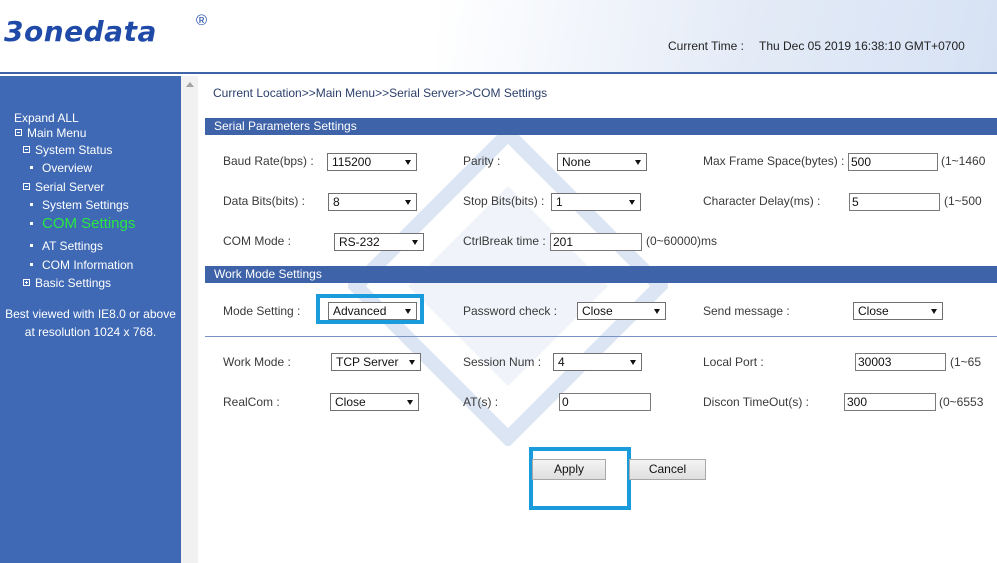  I want to click on sidebar-item-label: Main Menu, so click(57, 133).